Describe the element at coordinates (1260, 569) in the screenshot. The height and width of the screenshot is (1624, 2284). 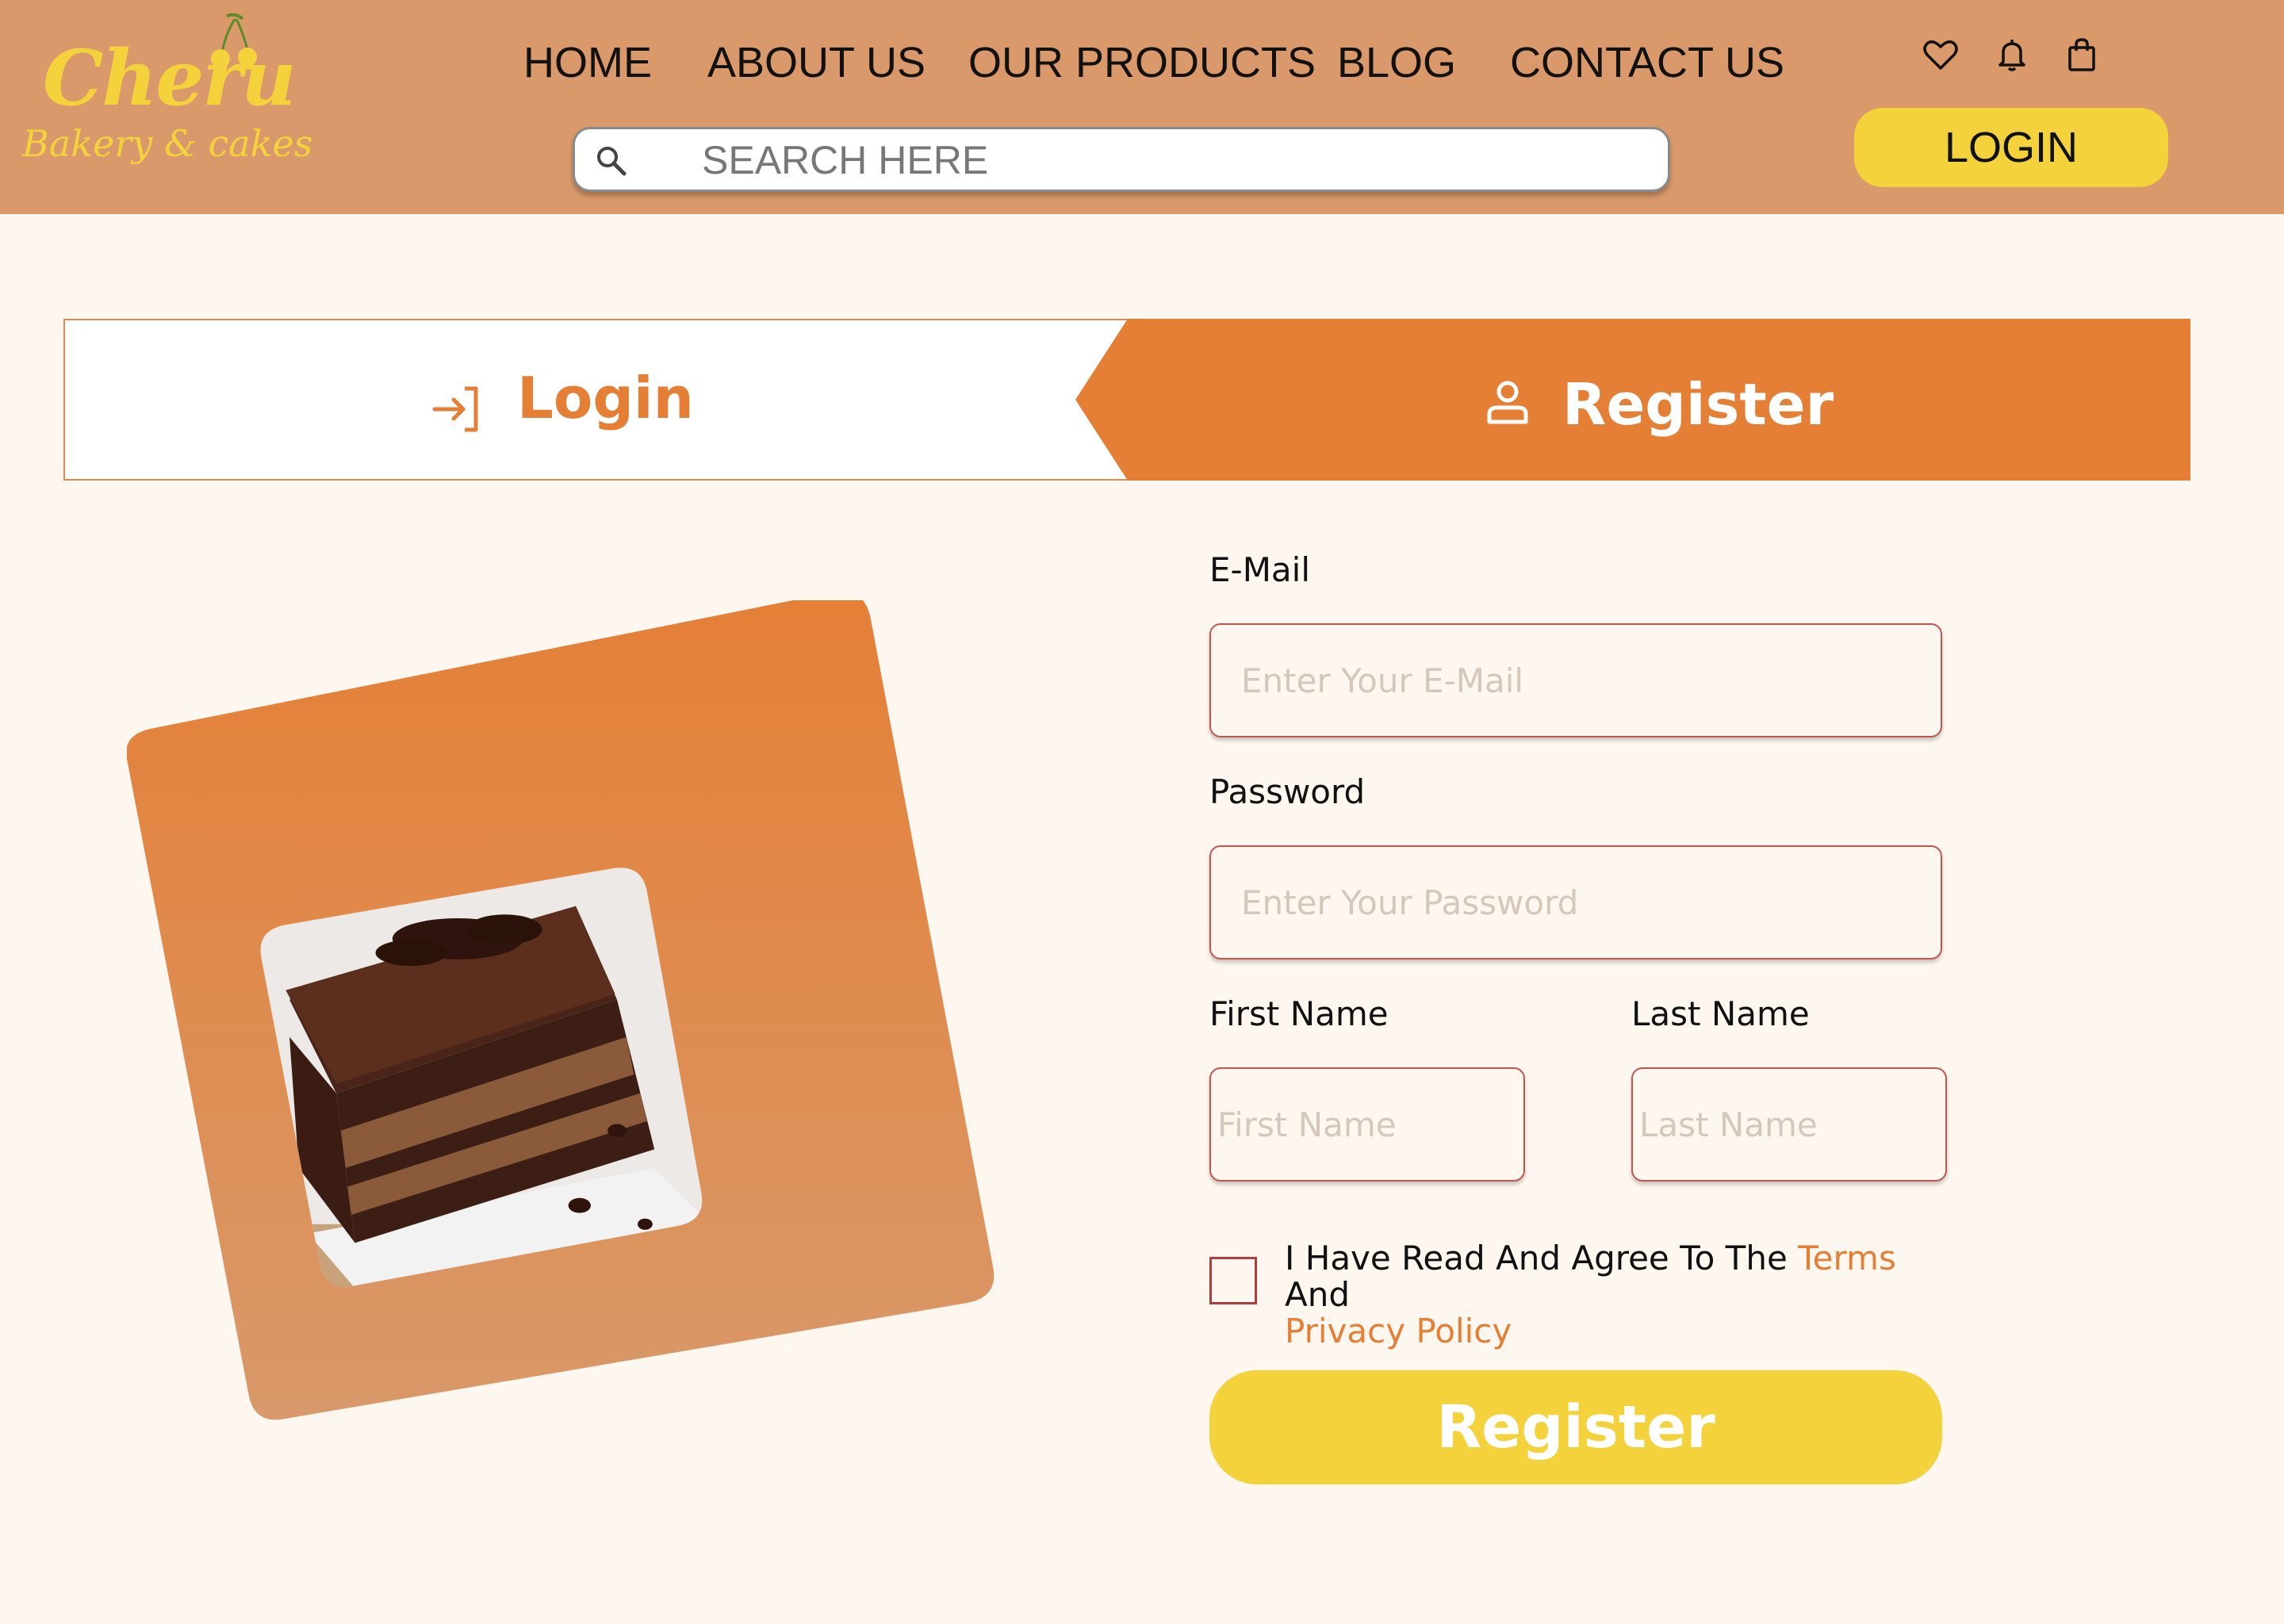
I see `email-label: E-Mail` at that location.